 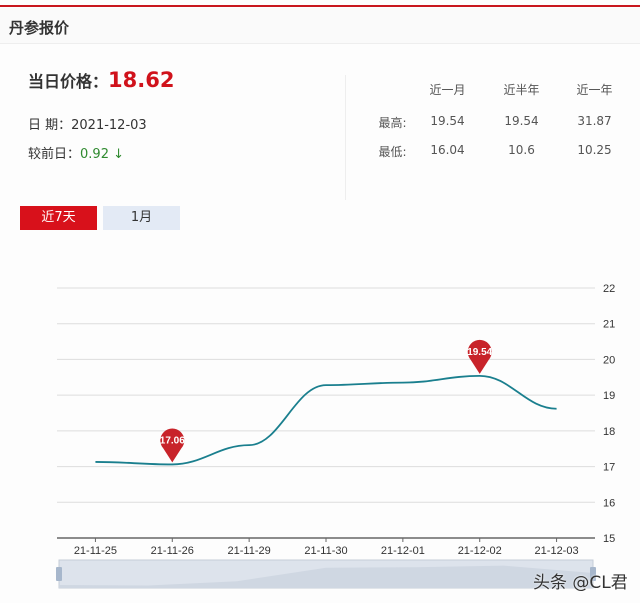 What do you see at coordinates (172, 551) in the screenshot?
I see `x-tick-label: 21-11-26` at bounding box center [172, 551].